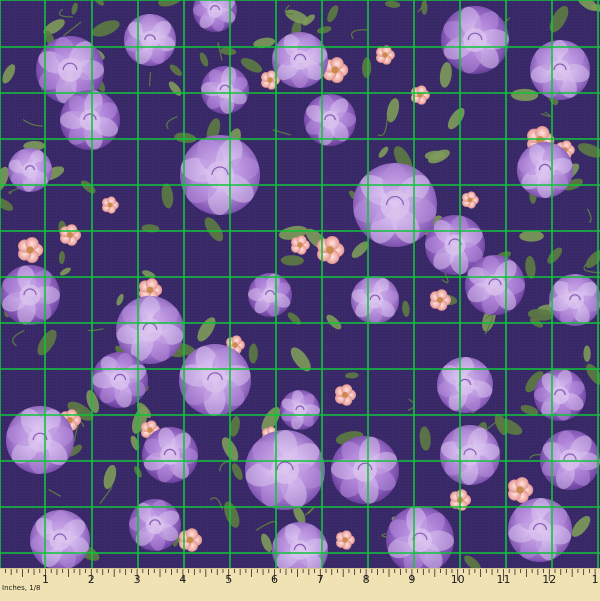 The width and height of the screenshot is (600, 601). Describe the element at coordinates (274, 579) in the screenshot. I see `ruler-number: 6` at that location.